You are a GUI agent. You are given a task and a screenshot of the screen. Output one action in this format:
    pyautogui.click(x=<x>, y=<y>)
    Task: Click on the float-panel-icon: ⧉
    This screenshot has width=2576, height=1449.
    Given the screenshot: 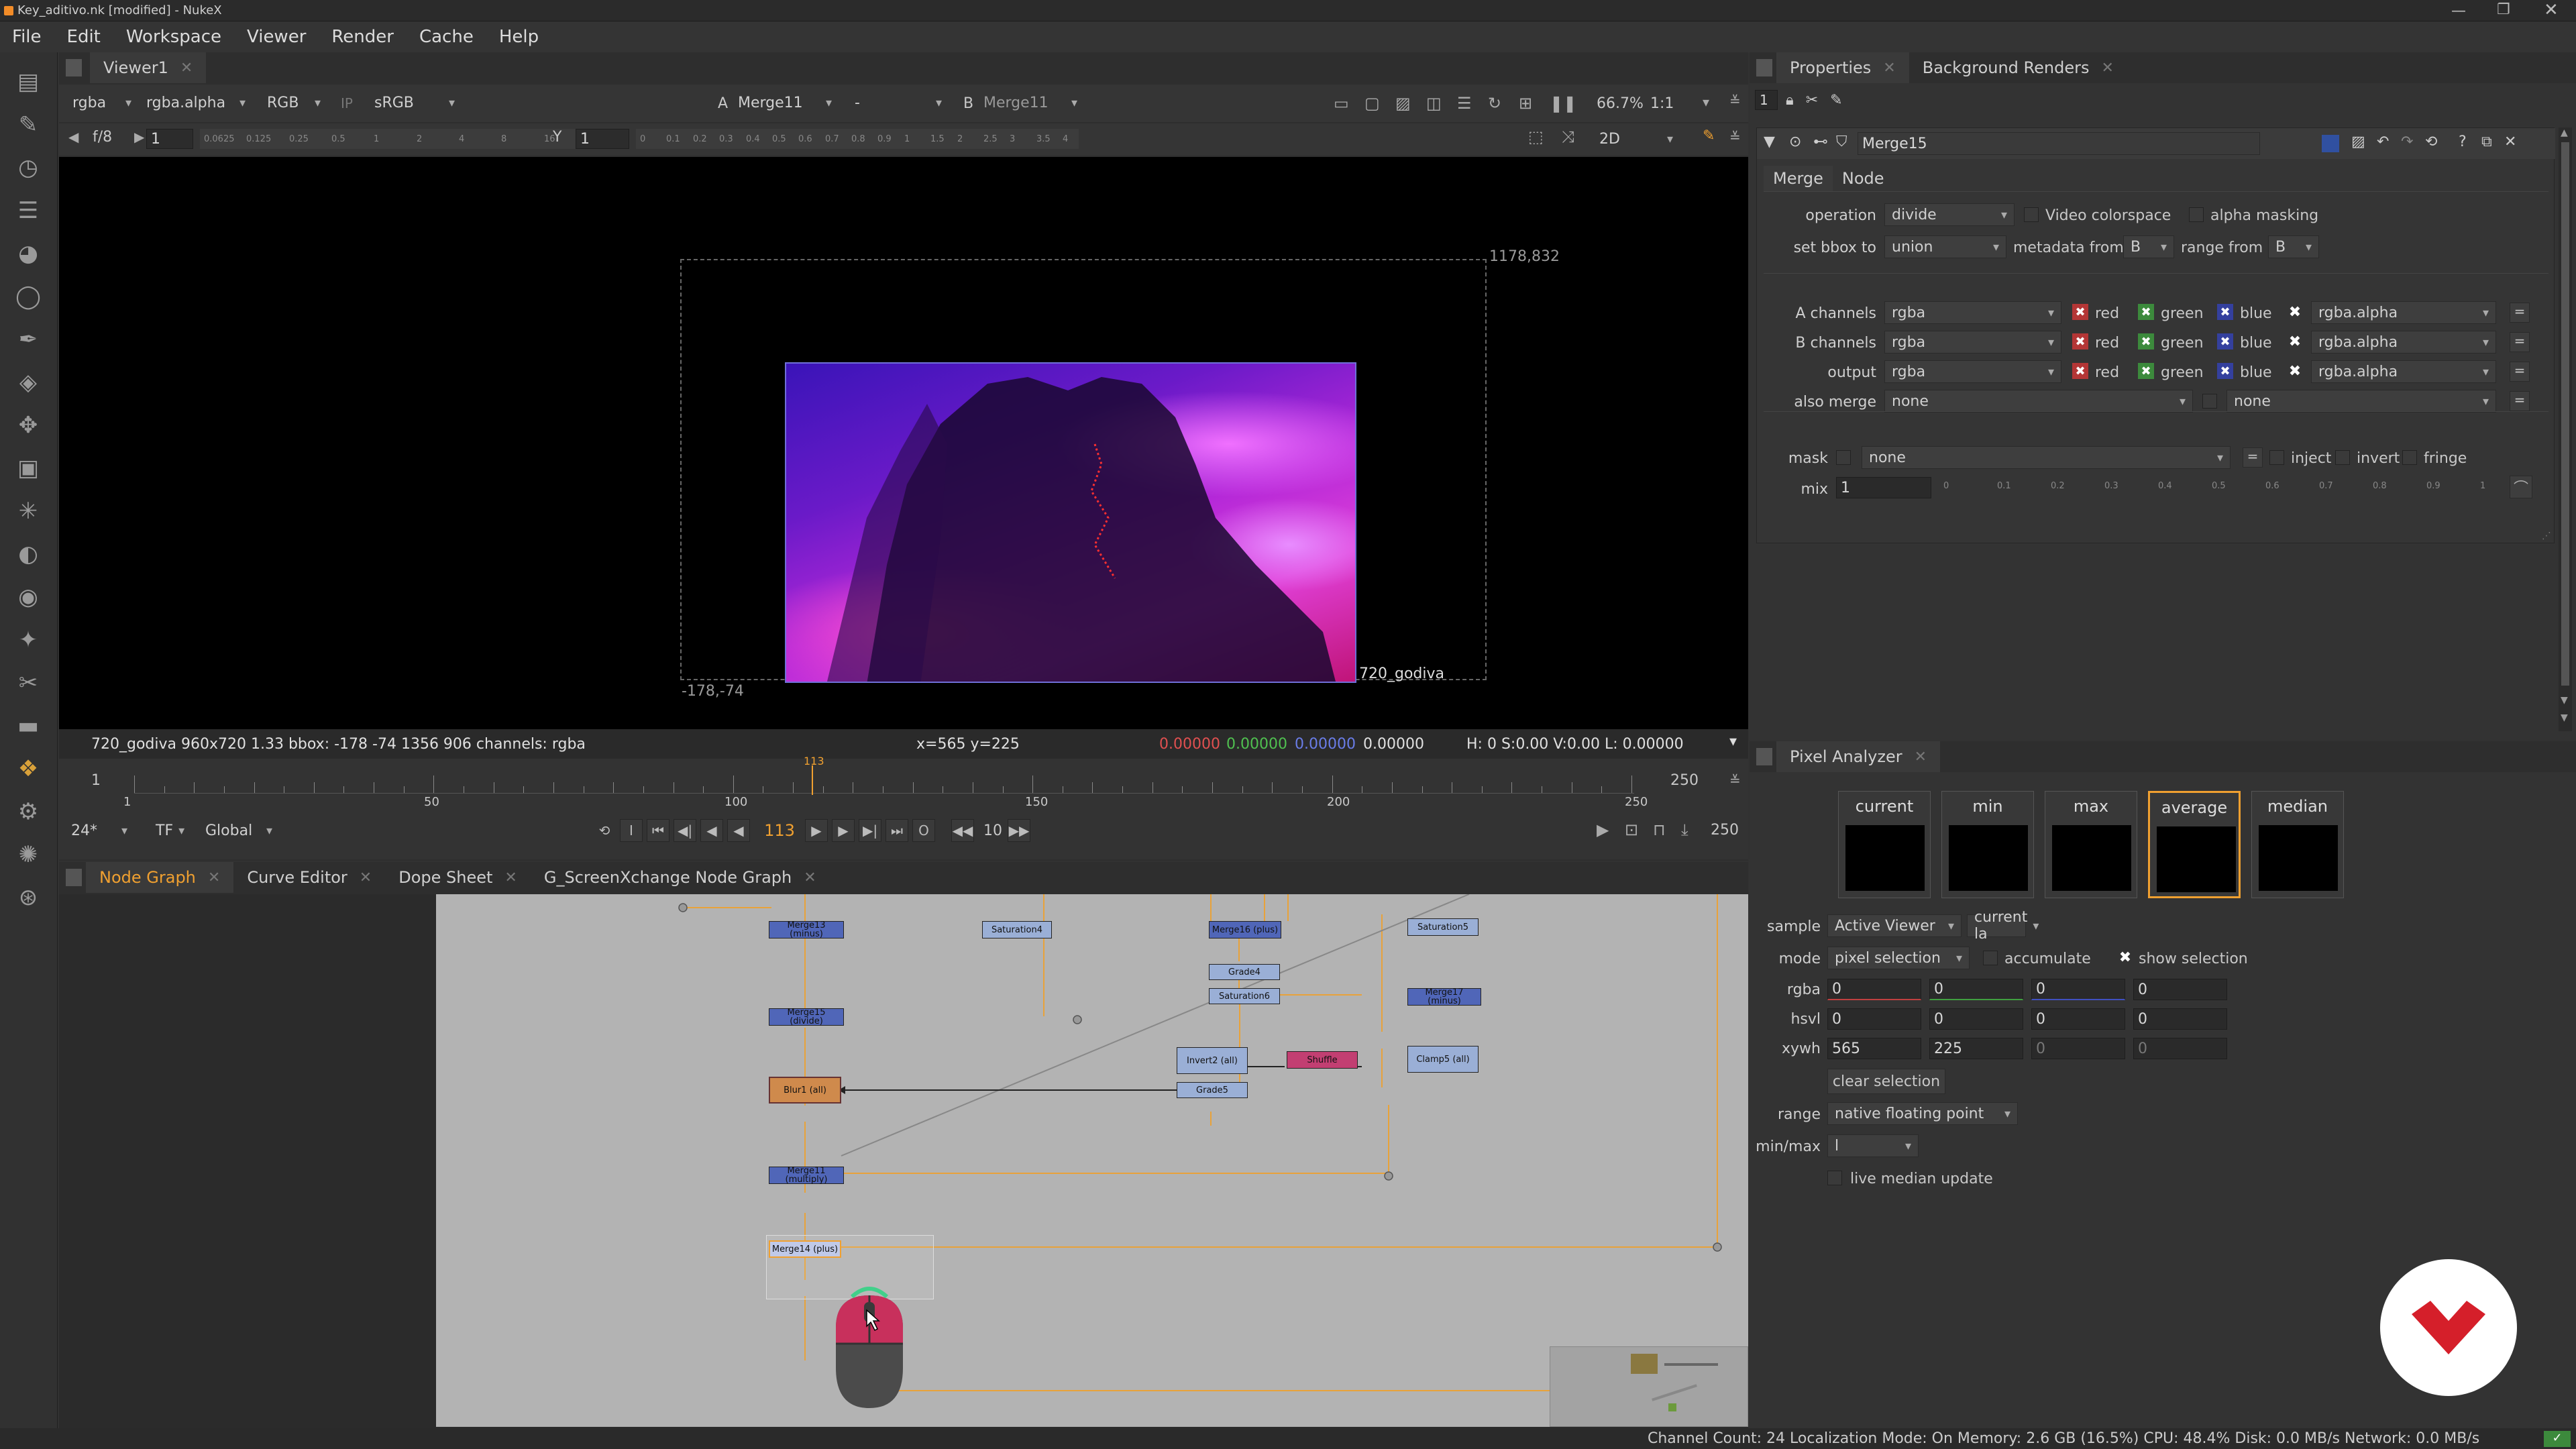 What is the action you would take?
    pyautogui.click(x=2486, y=141)
    